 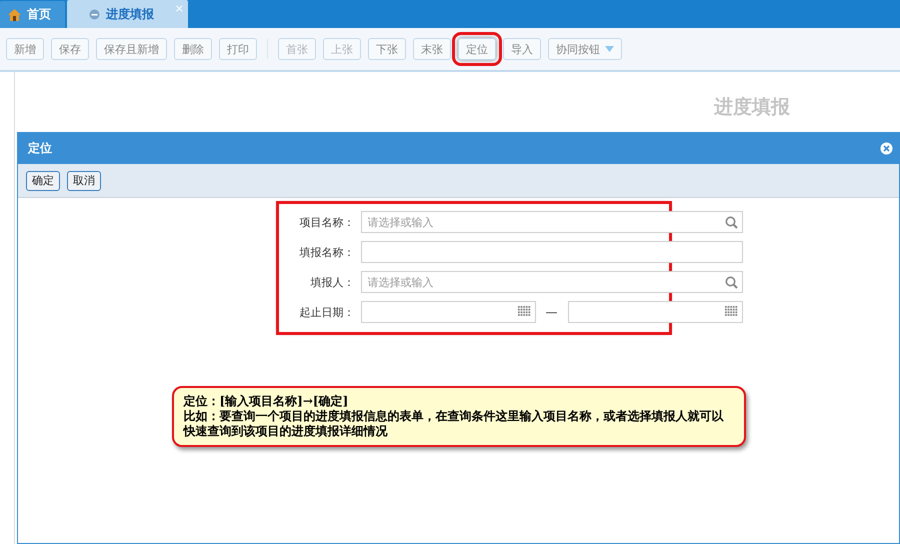 What do you see at coordinates (609, 49) in the screenshot?
I see `caret-icon` at bounding box center [609, 49].